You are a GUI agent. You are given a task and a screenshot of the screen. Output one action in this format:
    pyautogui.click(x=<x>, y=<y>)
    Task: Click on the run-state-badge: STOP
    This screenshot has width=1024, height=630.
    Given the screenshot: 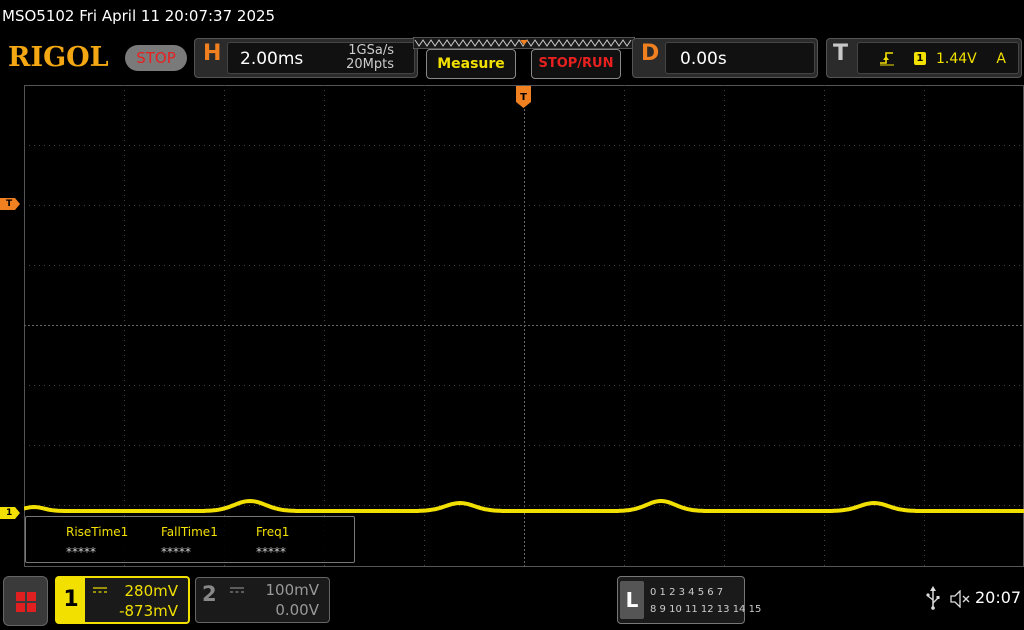 What is the action you would take?
    pyautogui.click(x=156, y=58)
    